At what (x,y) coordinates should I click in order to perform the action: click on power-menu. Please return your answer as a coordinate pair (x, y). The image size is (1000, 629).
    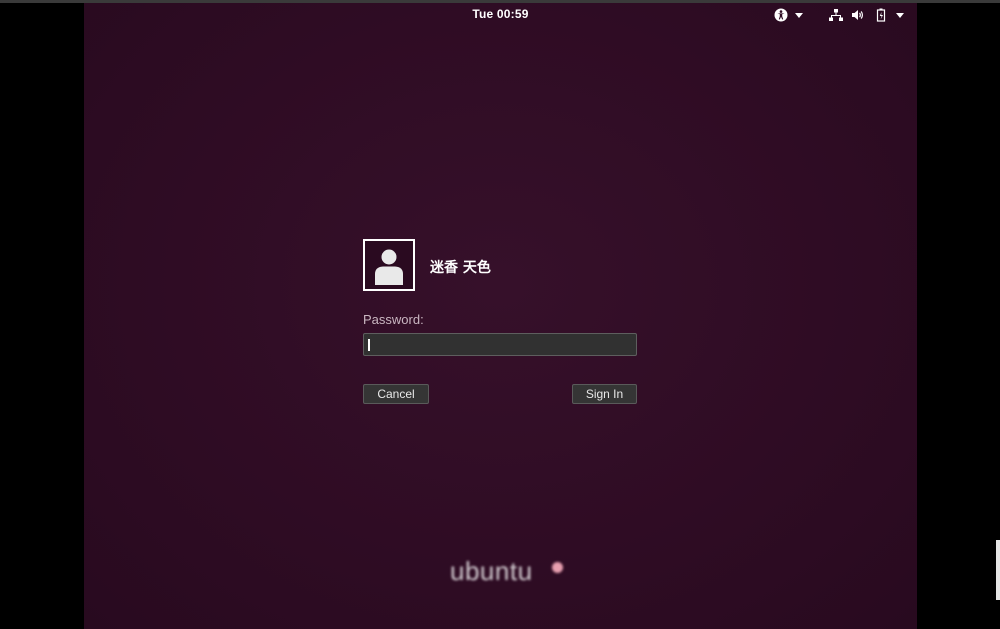
    Looking at the image, I should click on (889, 15).